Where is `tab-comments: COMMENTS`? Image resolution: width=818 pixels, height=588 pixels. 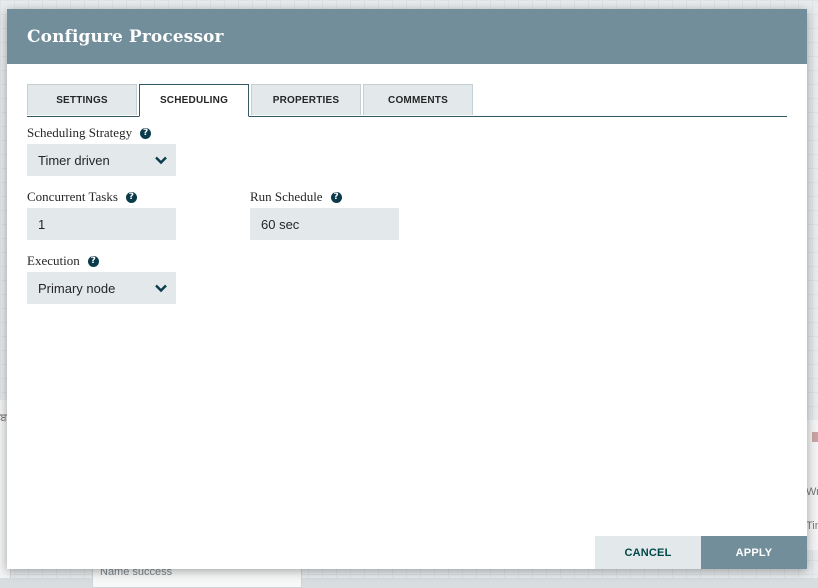
tab-comments: COMMENTS is located at coordinates (418, 99).